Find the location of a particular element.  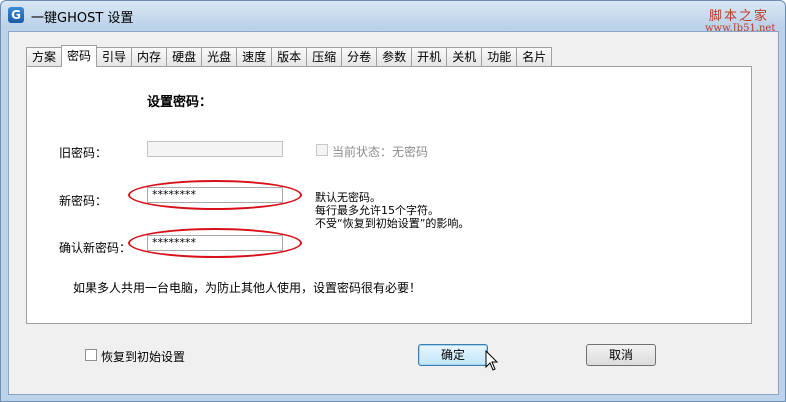

restore-defaults-checkbox is located at coordinates (91, 355).